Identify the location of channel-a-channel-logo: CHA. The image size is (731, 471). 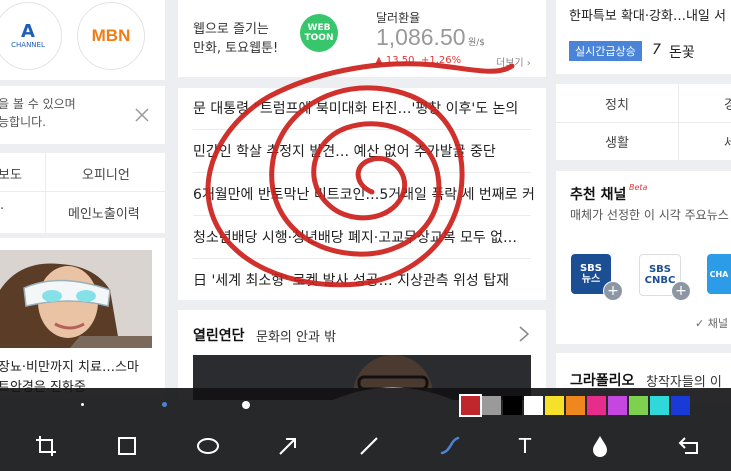
(719, 274).